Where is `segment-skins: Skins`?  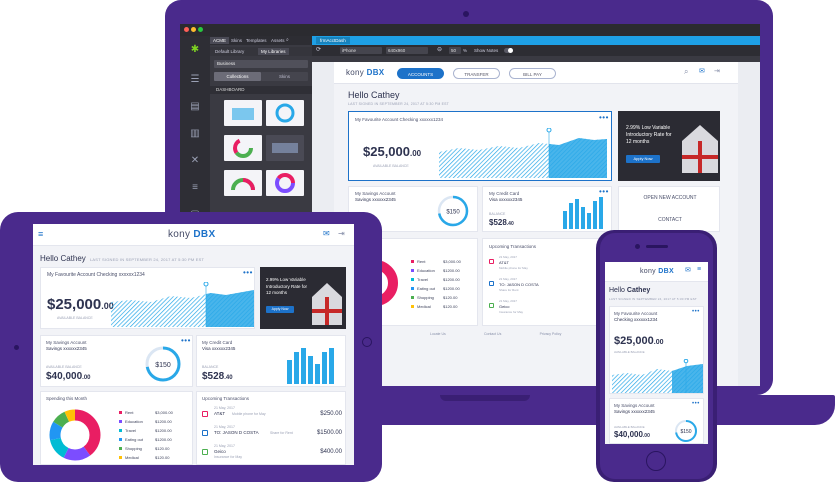
segment-skins: Skins is located at coordinates (284, 76).